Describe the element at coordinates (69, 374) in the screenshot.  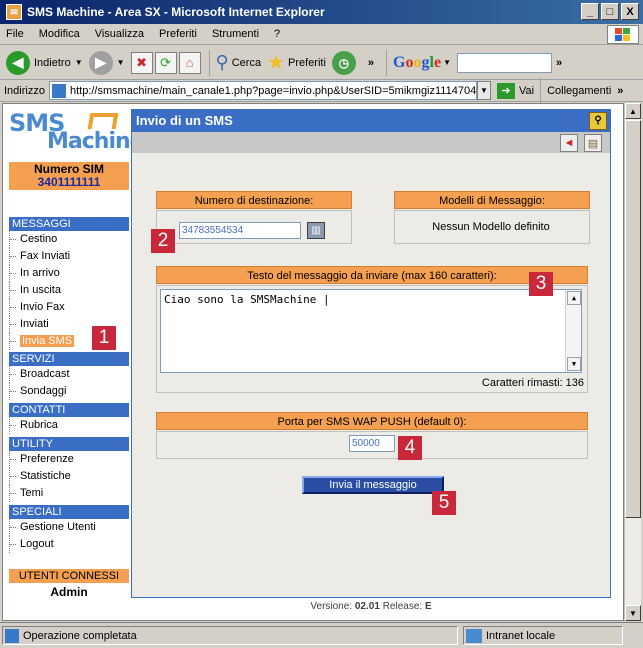
I see `nav-item-broadcast: Broadcast` at that location.